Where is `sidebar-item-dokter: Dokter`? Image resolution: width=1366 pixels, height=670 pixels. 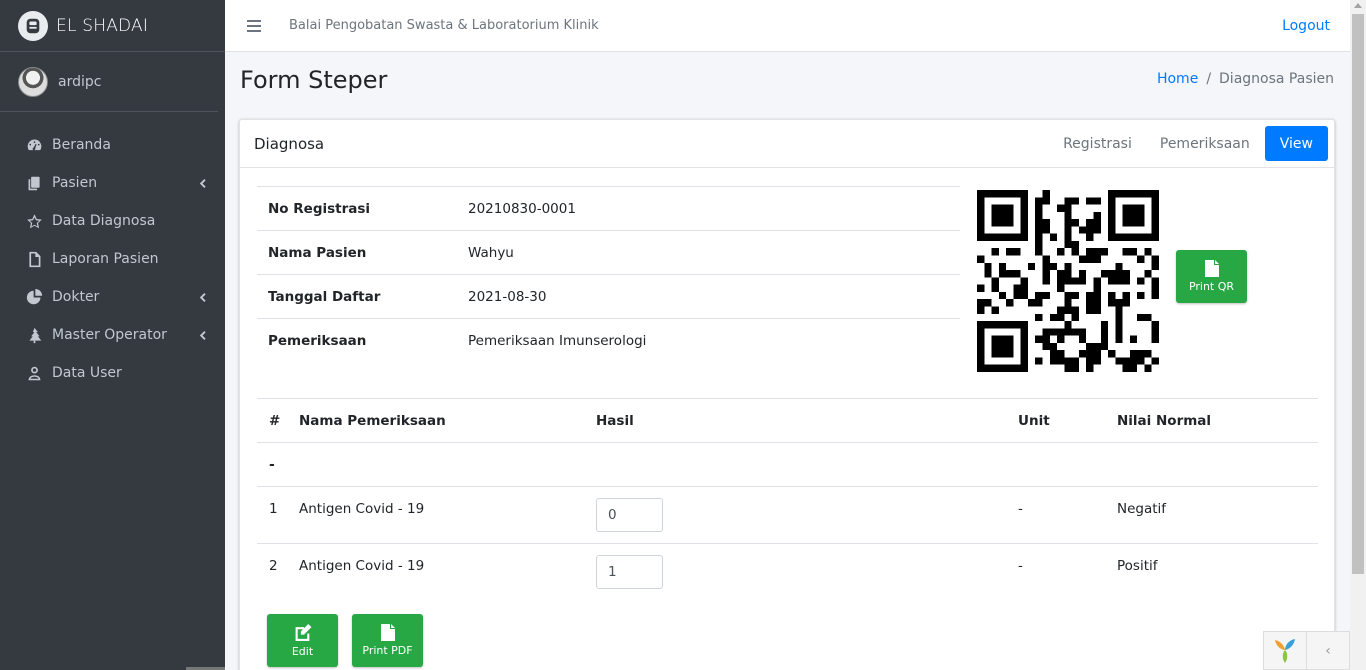 sidebar-item-dokter: Dokter is located at coordinates (112, 297).